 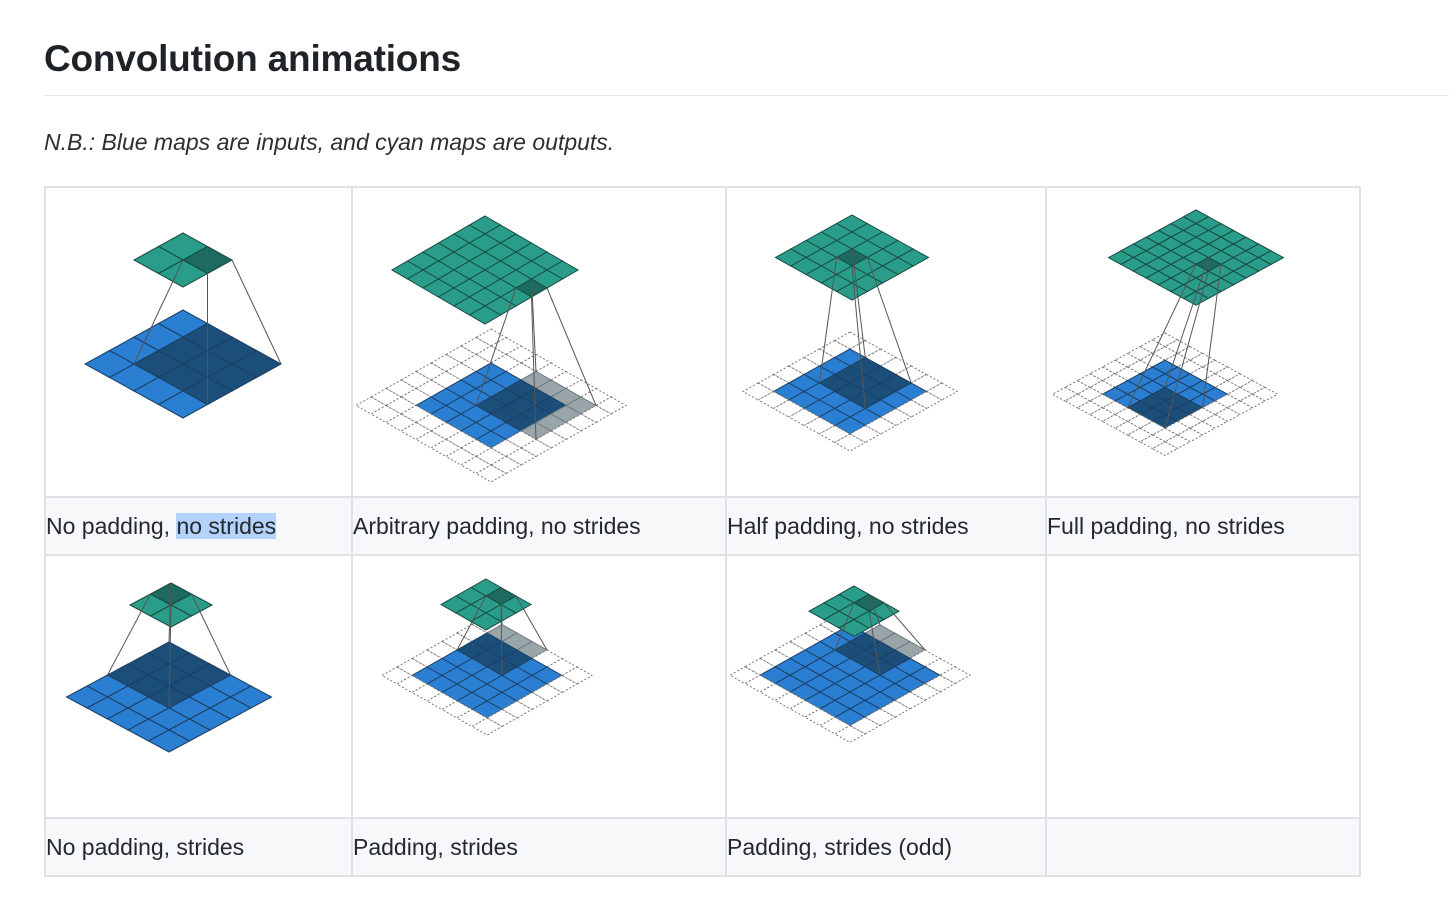 I want to click on padding-strides-figure, so click(x=487, y=657).